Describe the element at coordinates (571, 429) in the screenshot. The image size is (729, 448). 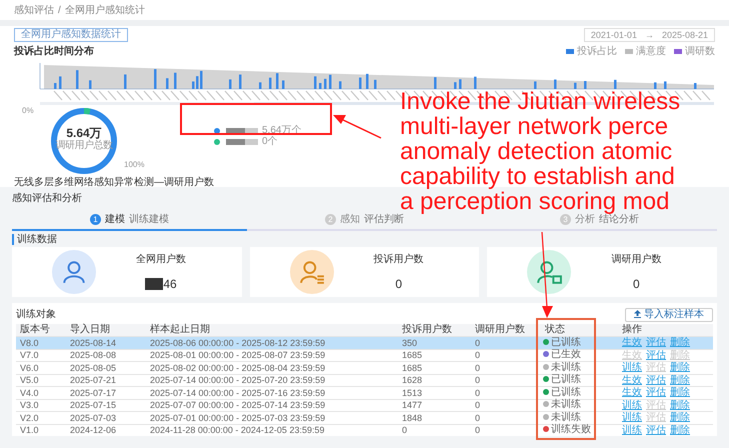
I see `status-label: 训练失败` at that location.